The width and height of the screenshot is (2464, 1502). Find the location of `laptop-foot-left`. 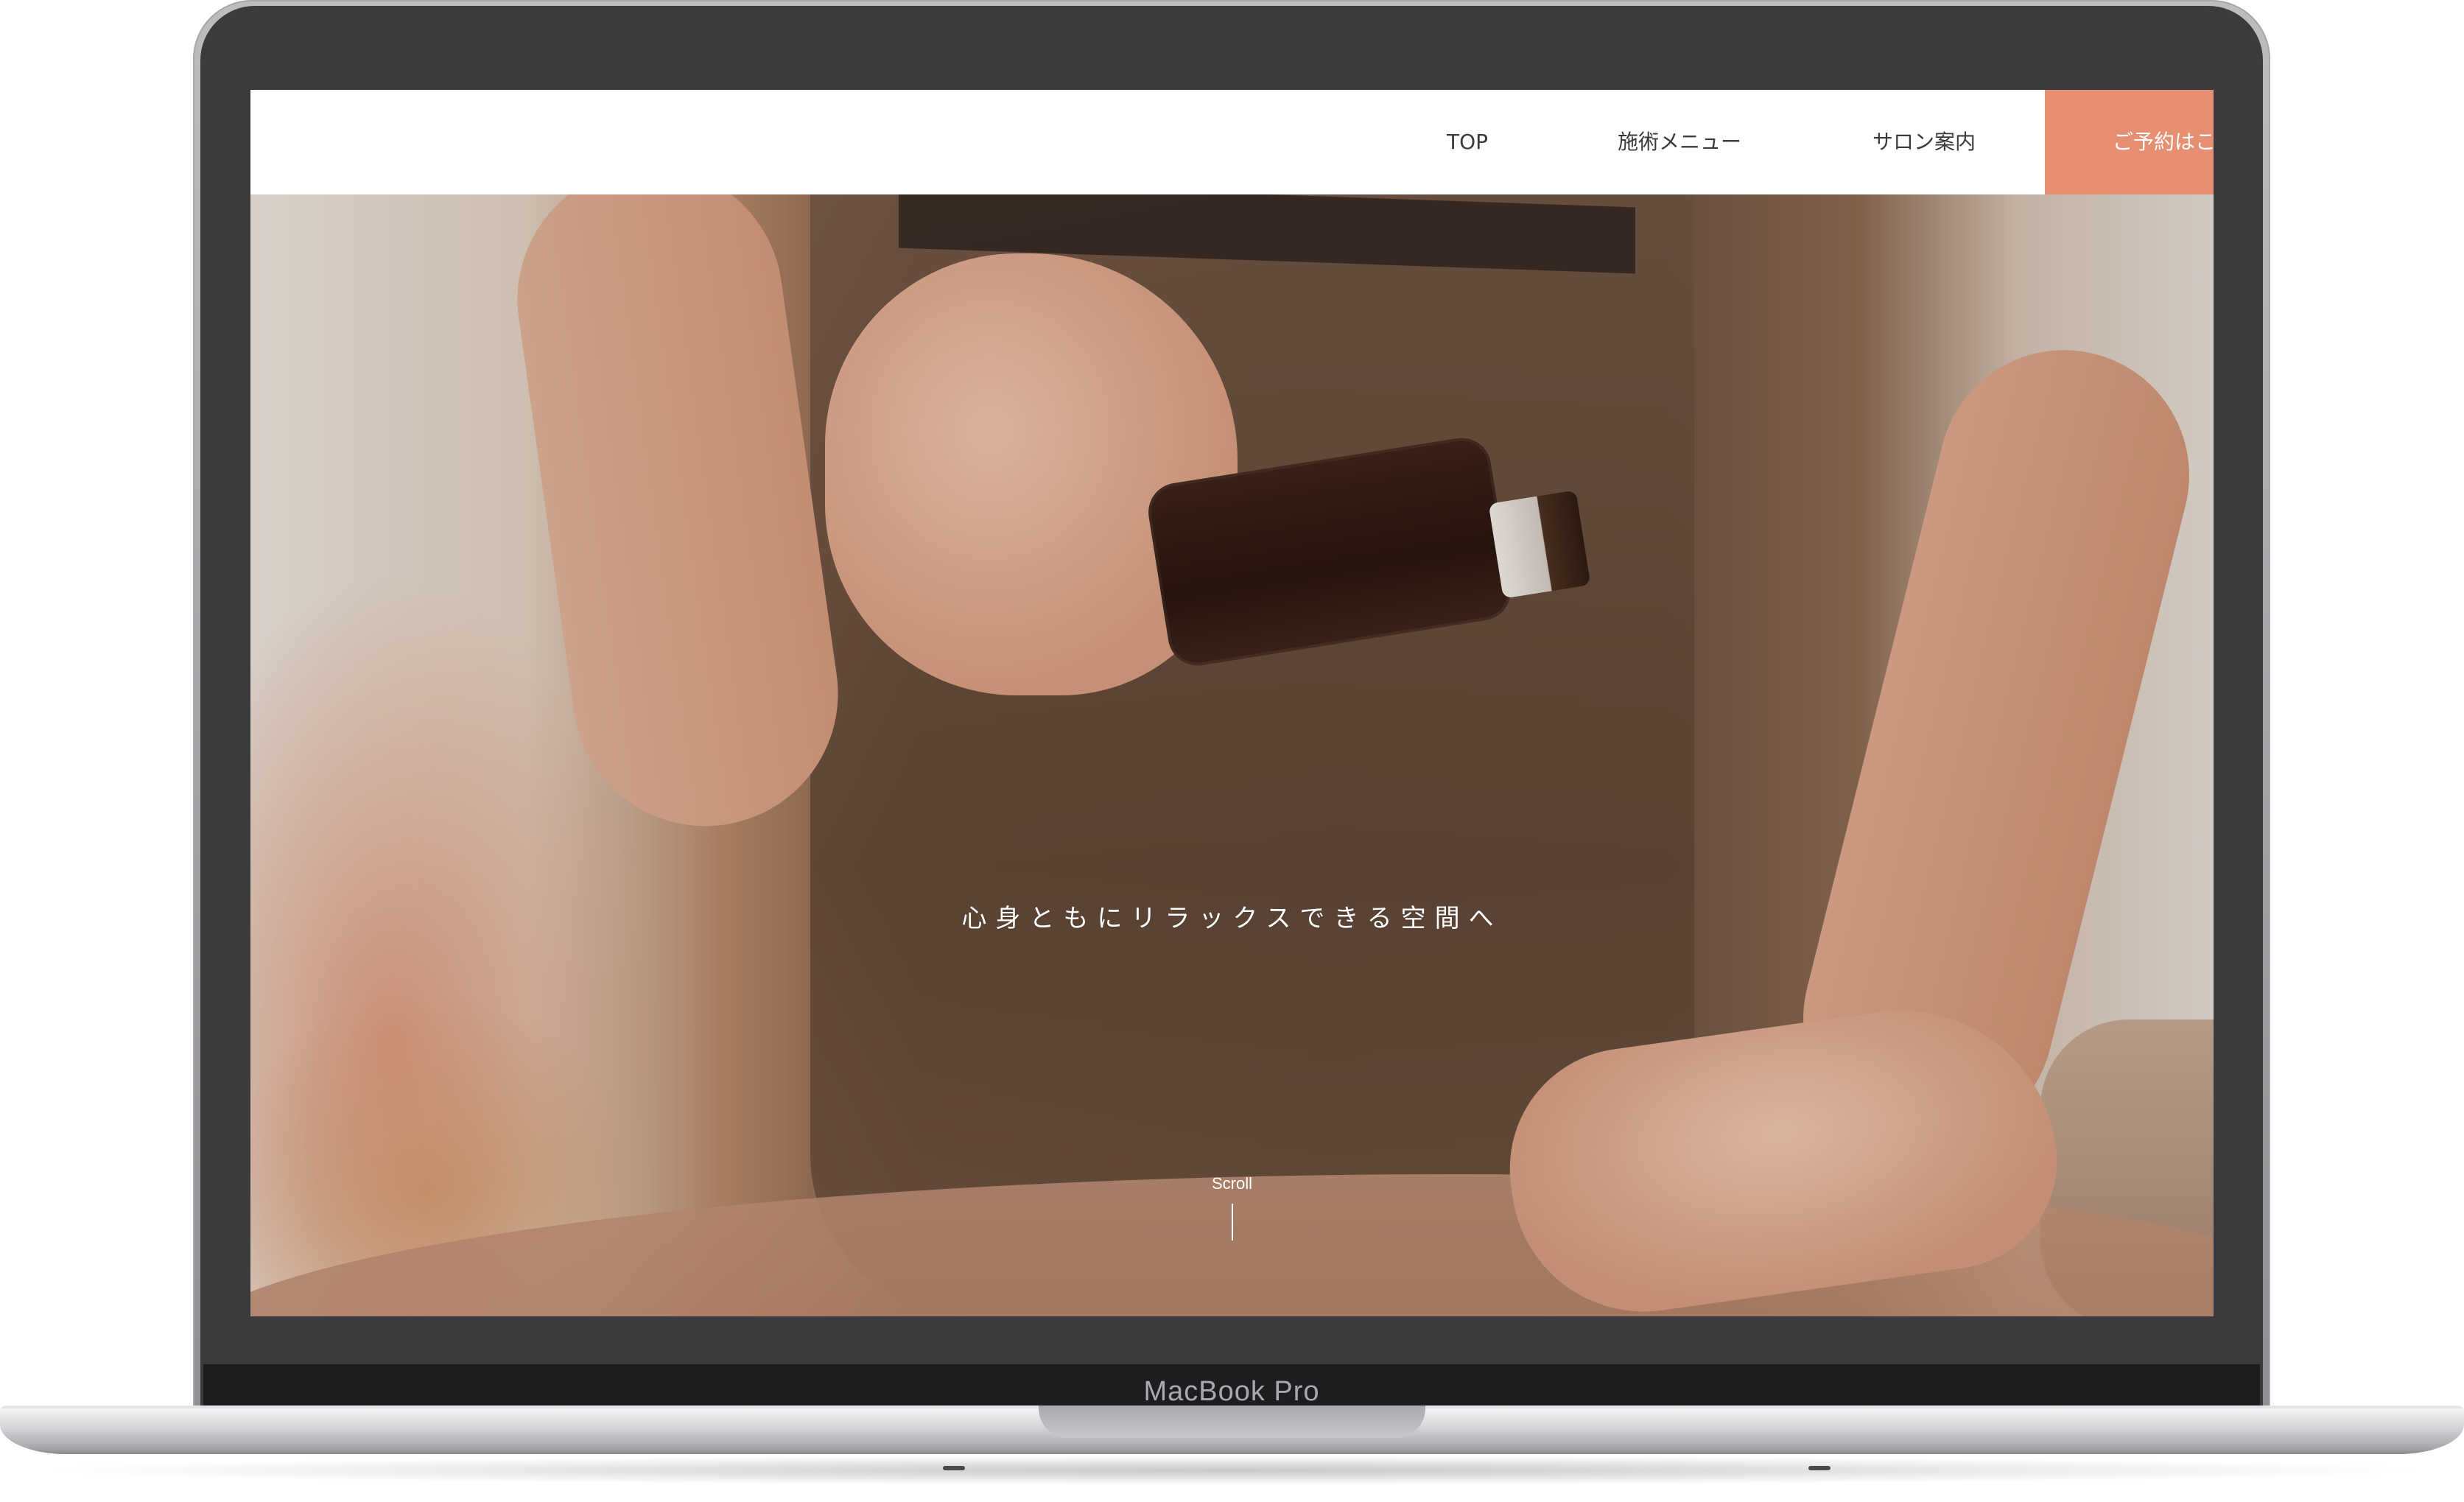

laptop-foot-left is located at coordinates (954, 1468).